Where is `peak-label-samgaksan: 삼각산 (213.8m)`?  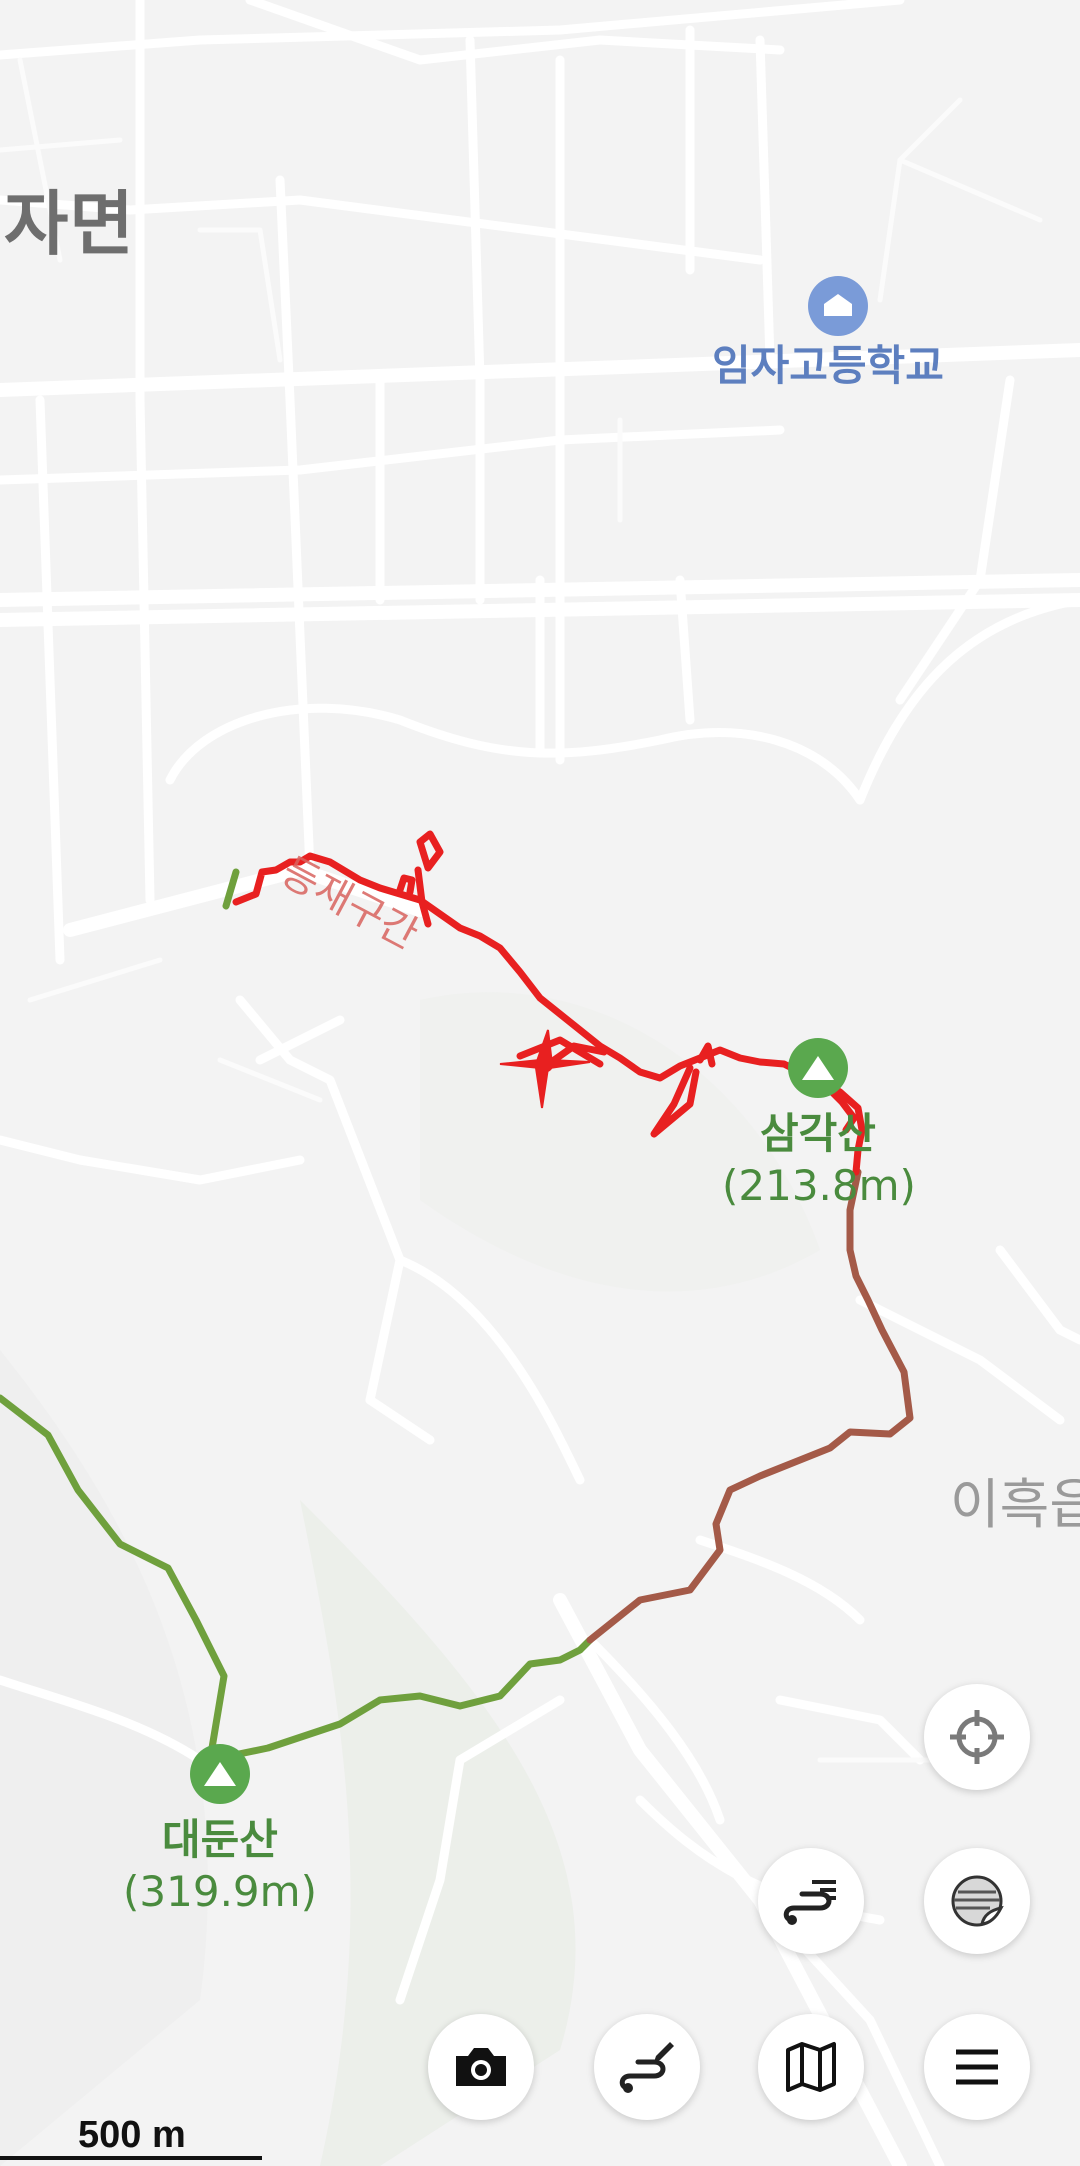 peak-label-samgaksan: 삼각산 (213.8m) is located at coordinates (819, 1155).